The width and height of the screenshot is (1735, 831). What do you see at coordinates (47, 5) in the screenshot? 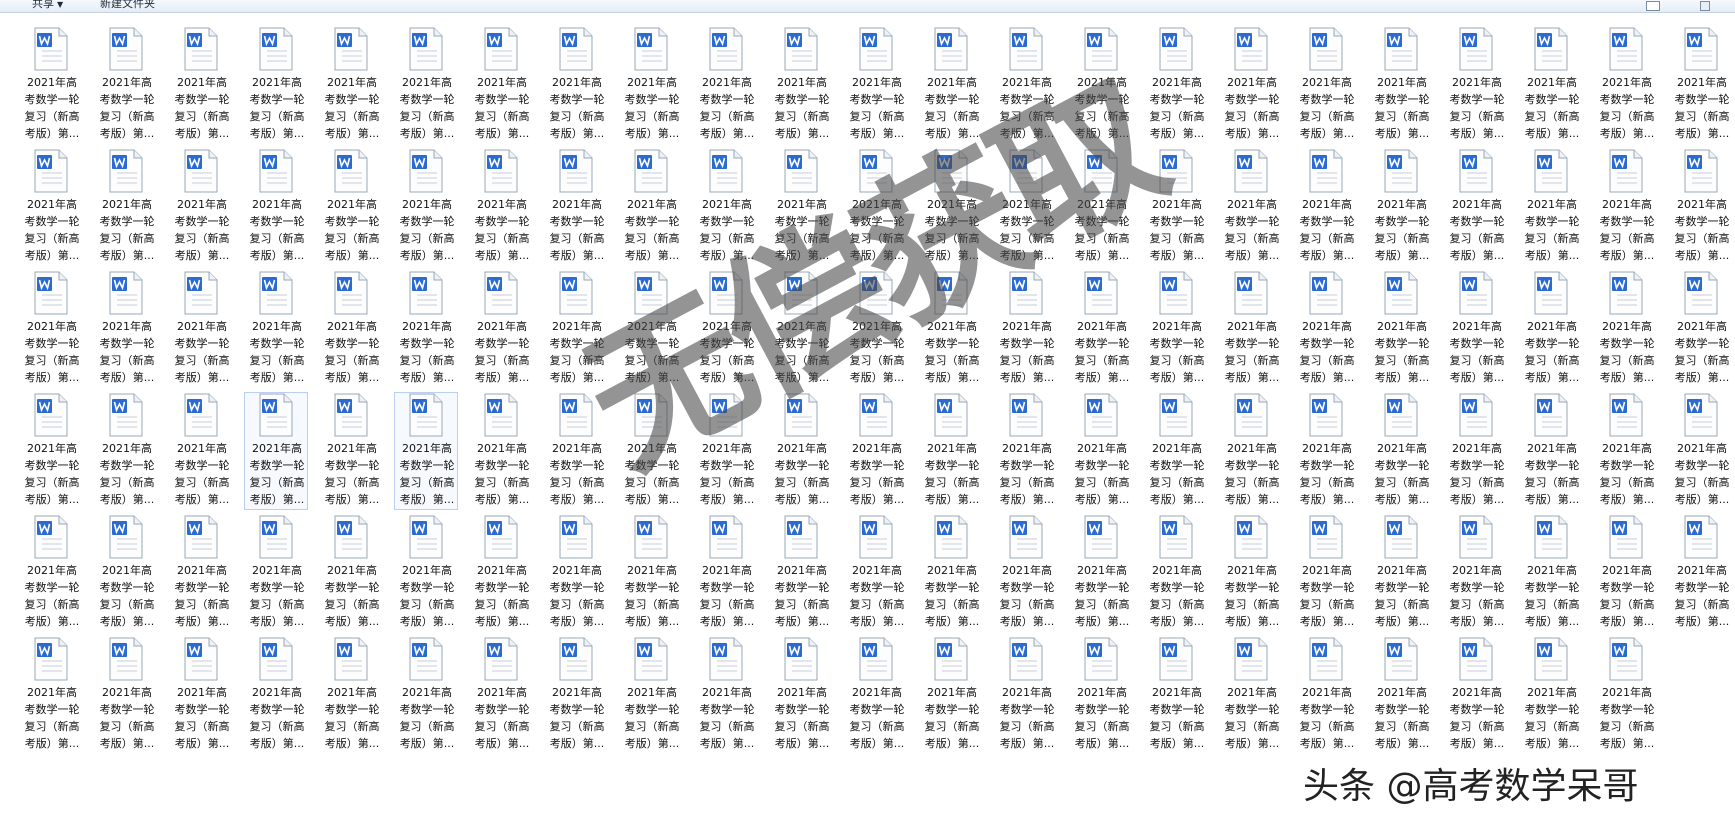
I see `share-button: 共享 ▼` at bounding box center [47, 5].